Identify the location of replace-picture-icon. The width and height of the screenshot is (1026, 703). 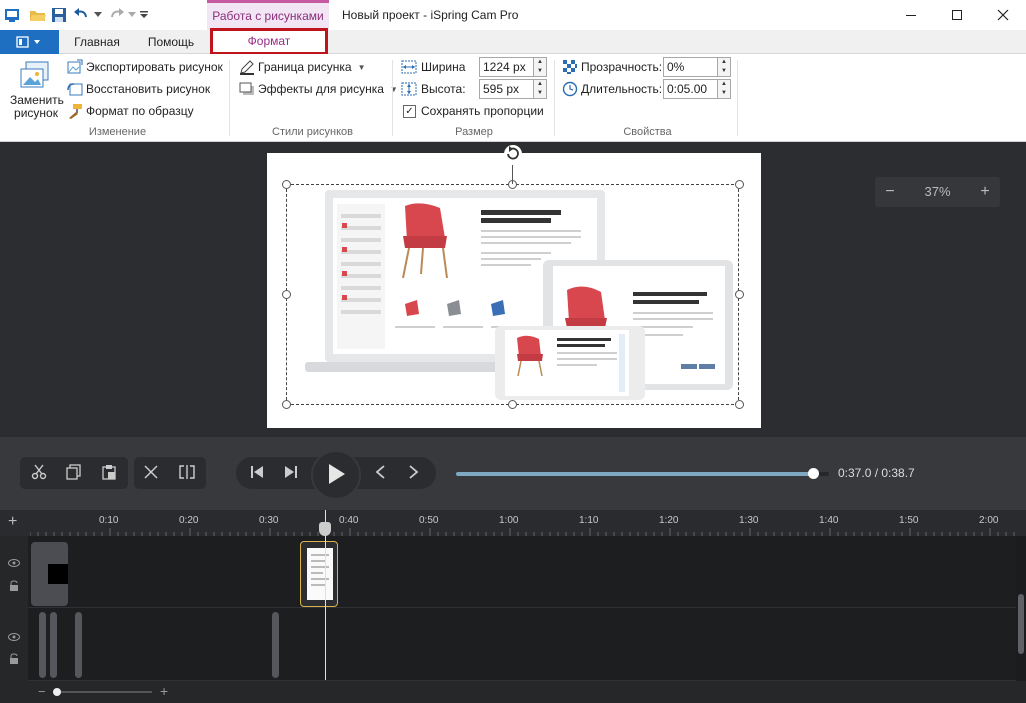
(36, 76).